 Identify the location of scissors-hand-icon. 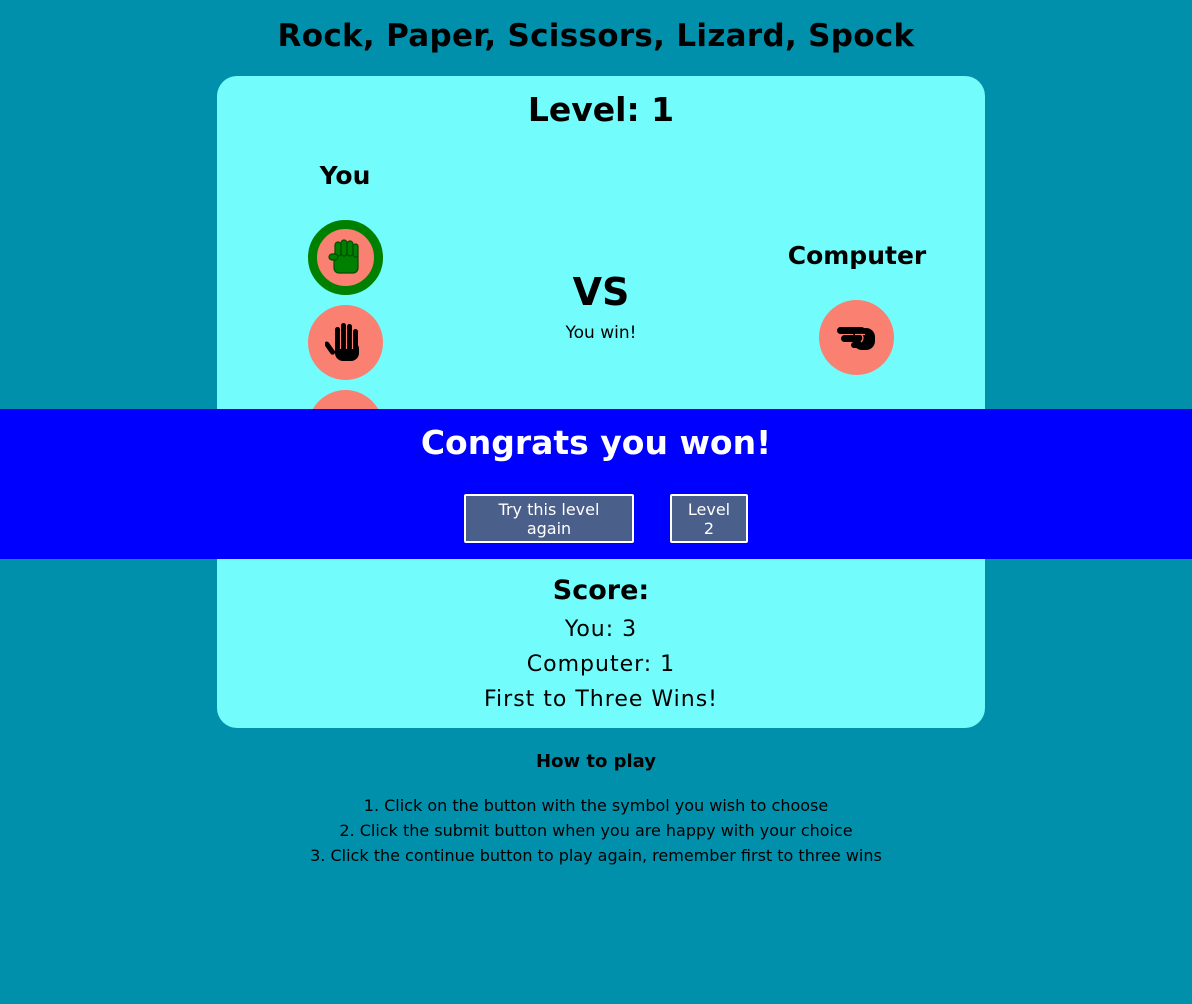
(855, 338).